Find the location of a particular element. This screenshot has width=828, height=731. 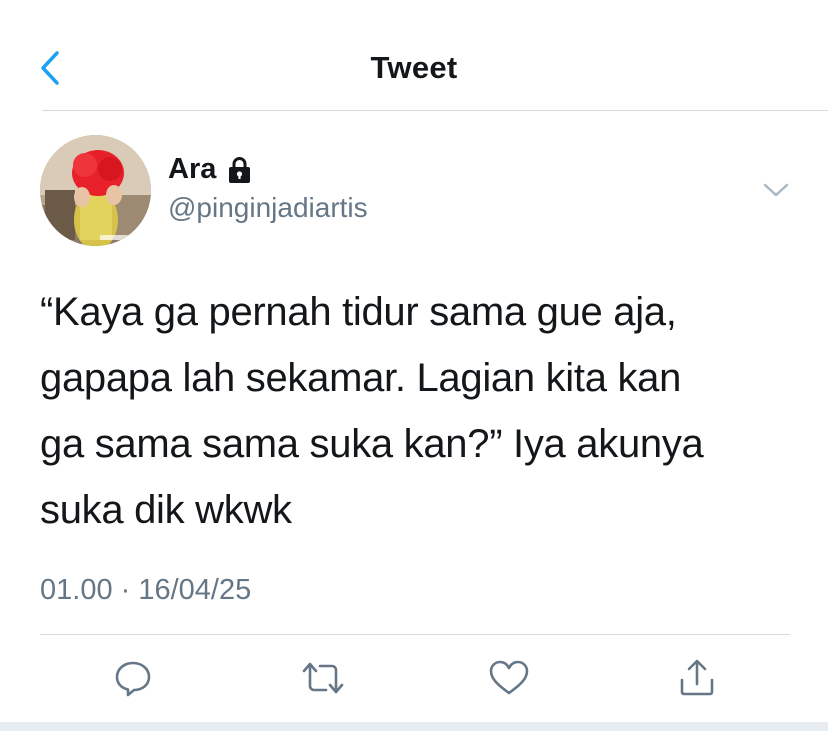

share-icon is located at coordinates (697, 677).